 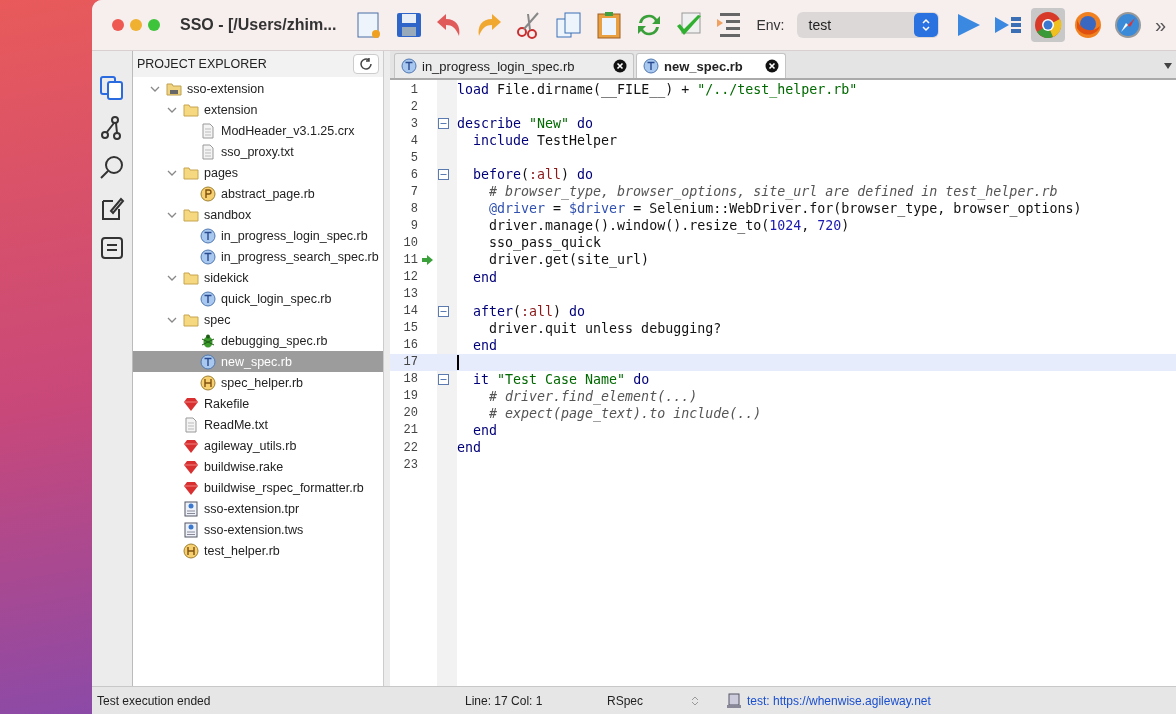 What do you see at coordinates (258, 193) in the screenshot?
I see `tree-item: abstract_page.rb` at bounding box center [258, 193].